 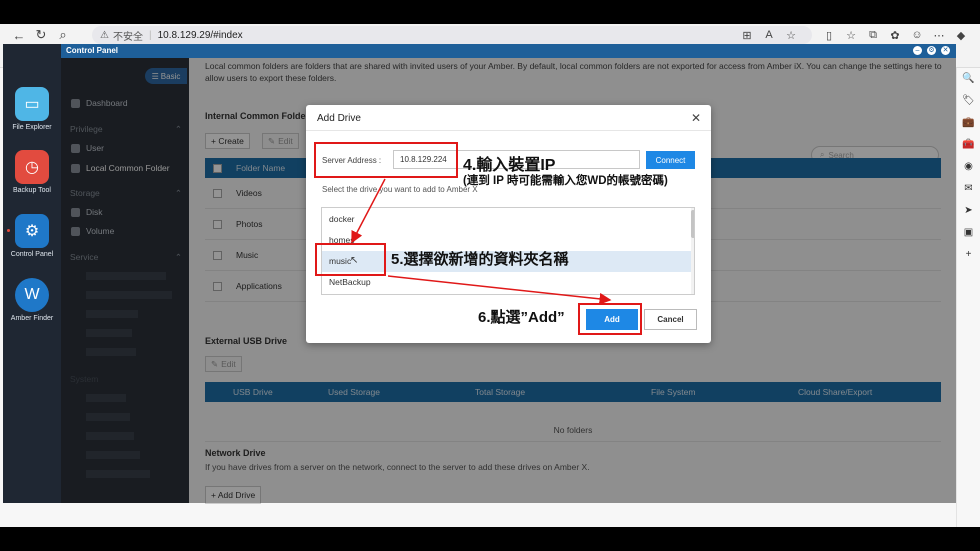 I want to click on step4-note: (連到 IP 時可能需輸入您WD的帳號密碼), so click(x=565, y=181).